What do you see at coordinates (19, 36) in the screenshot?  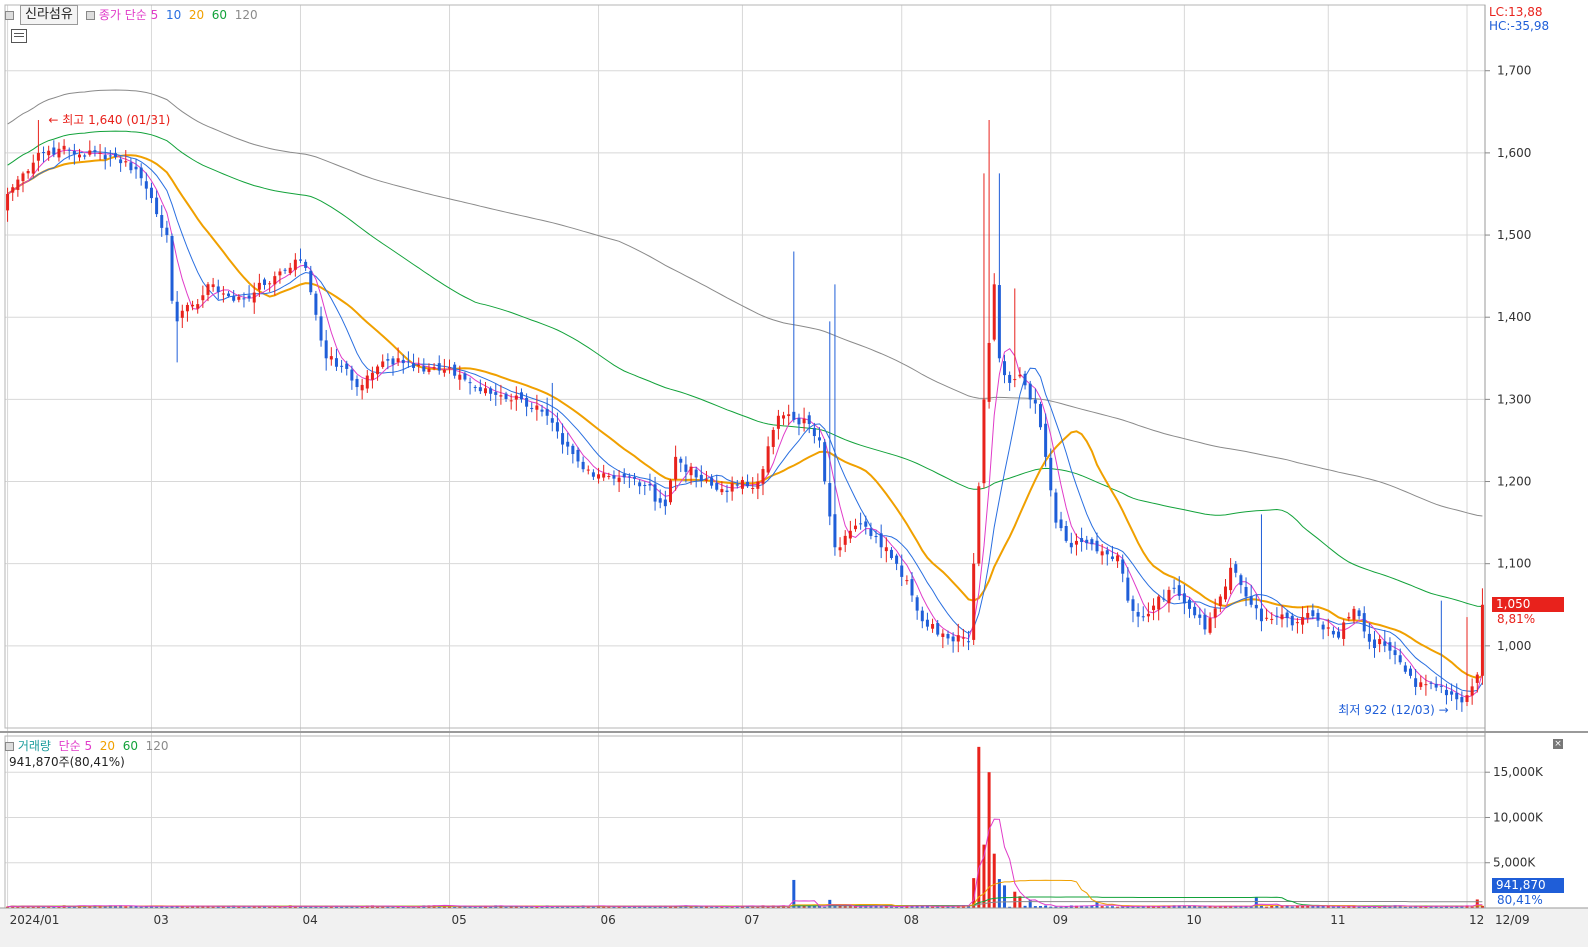 I see `chart-tool-icon` at bounding box center [19, 36].